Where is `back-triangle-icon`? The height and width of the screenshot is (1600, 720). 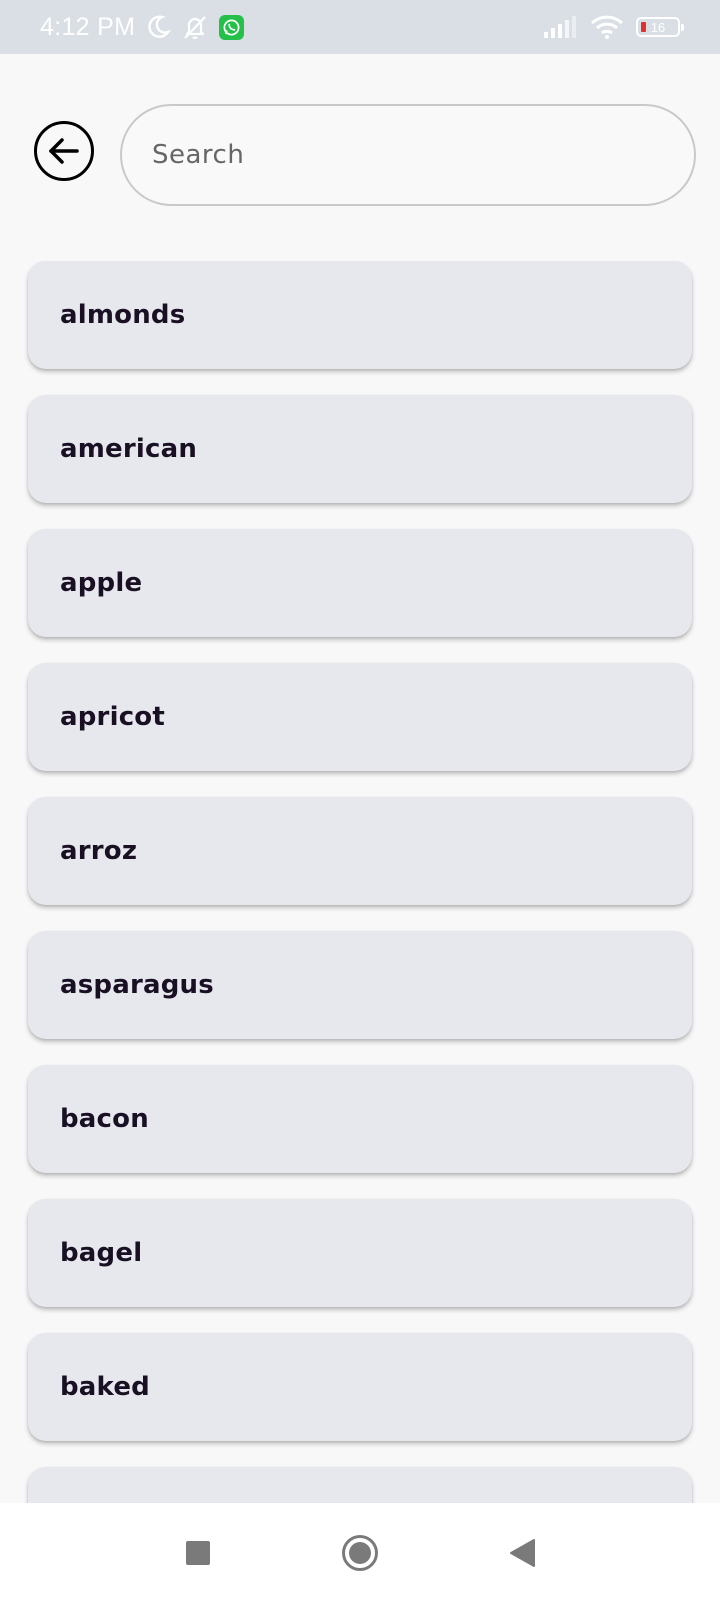 back-triangle-icon is located at coordinates (522, 1553).